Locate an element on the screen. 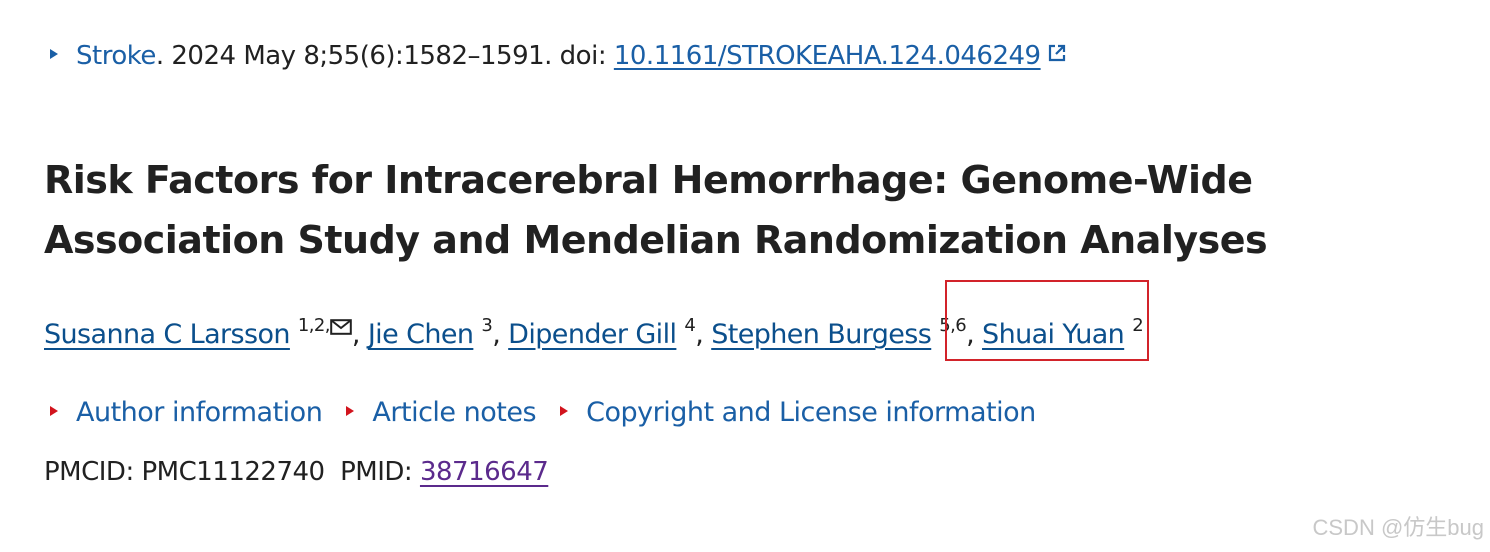 The height and width of the screenshot is (552, 1490). author-link-larsson: Susanna C Larsson is located at coordinates (167, 334).